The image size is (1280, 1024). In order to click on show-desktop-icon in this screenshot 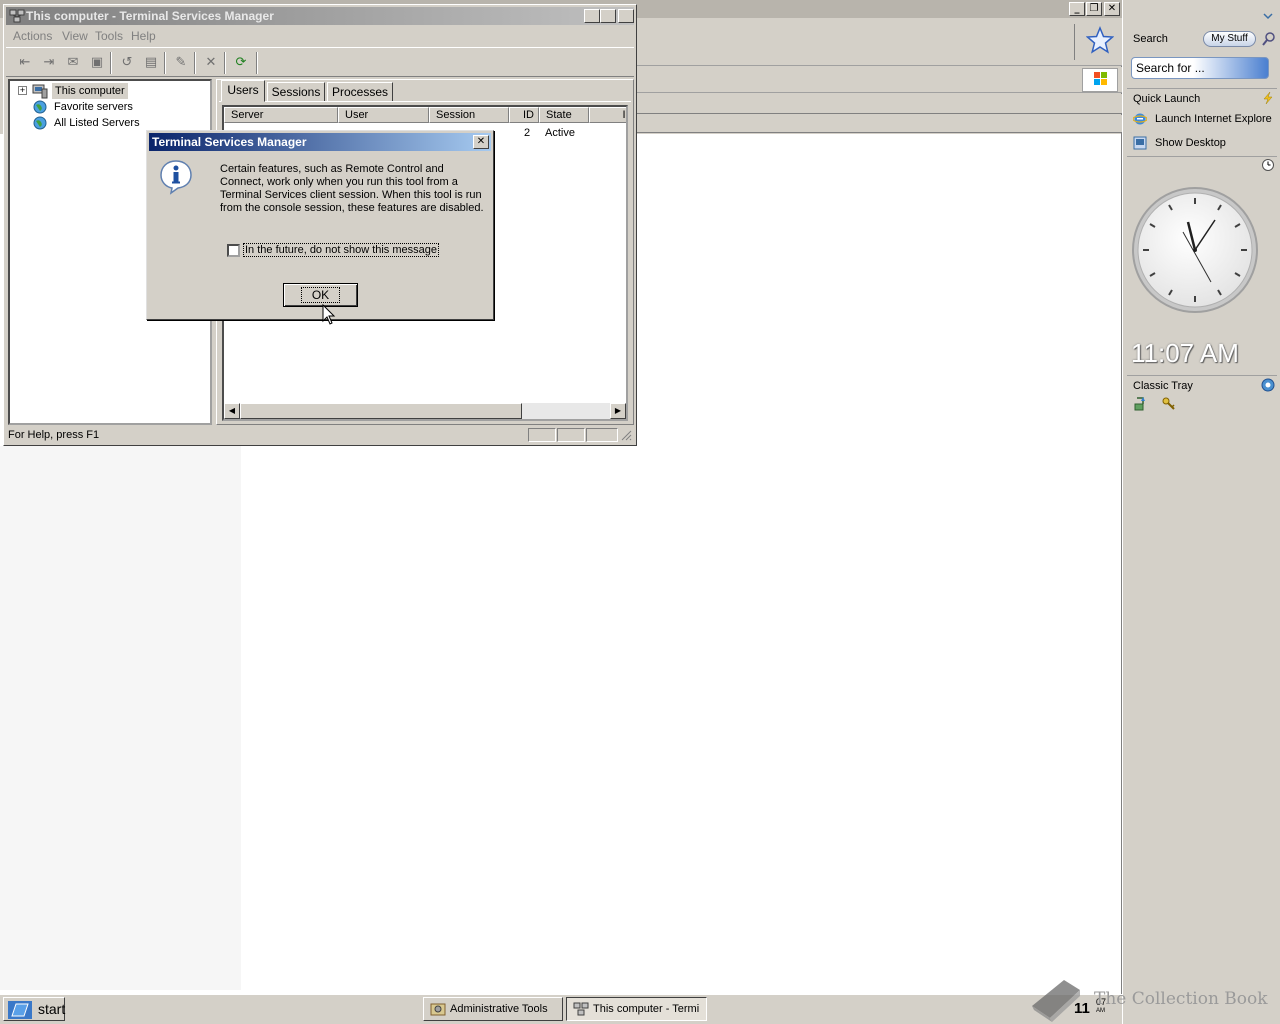, I will do `click(1140, 143)`.